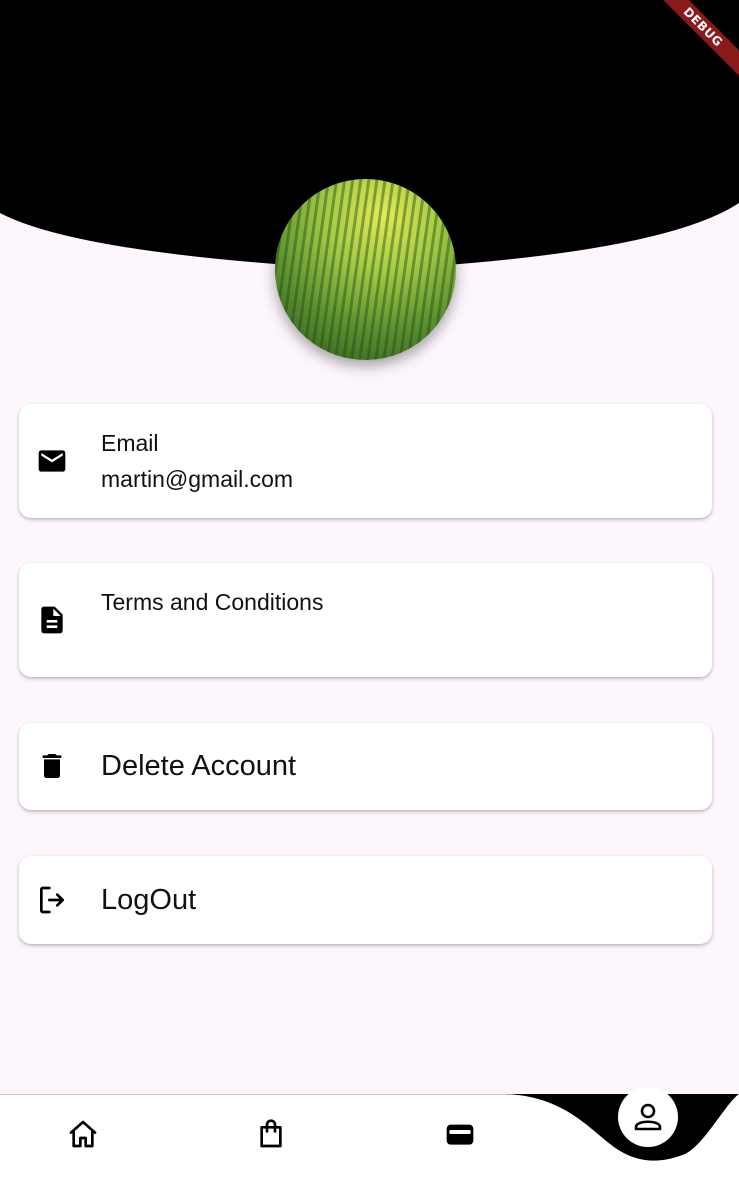 This screenshot has width=739, height=1183. Describe the element at coordinates (197, 479) in the screenshot. I see `email-value: martin@gmail.com` at that location.